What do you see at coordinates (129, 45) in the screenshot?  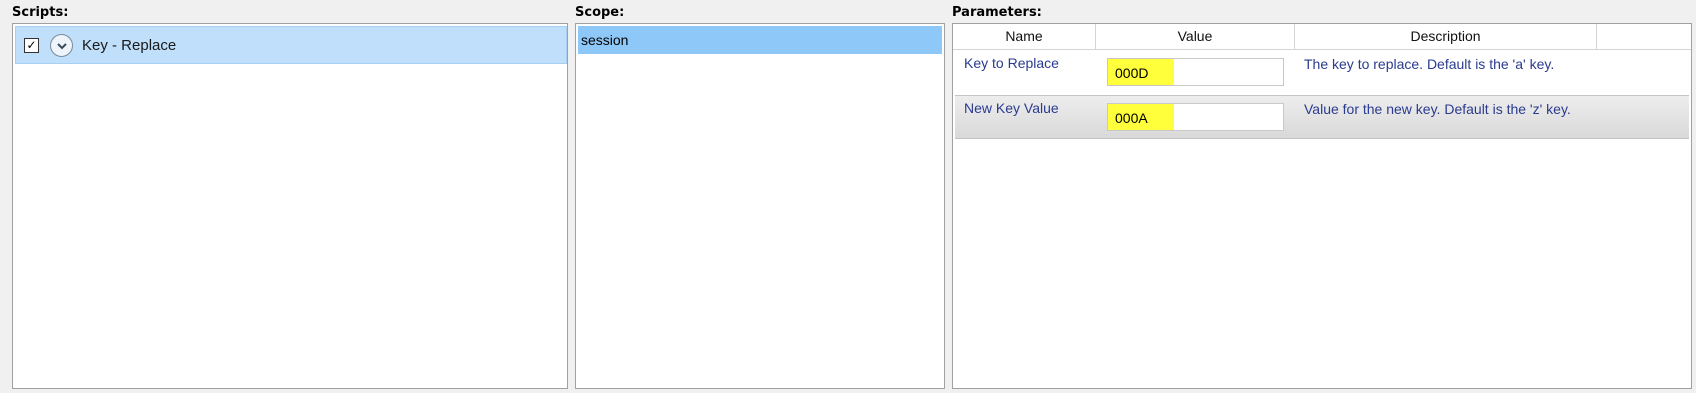 I see `script-name: Key - Replace` at bounding box center [129, 45].